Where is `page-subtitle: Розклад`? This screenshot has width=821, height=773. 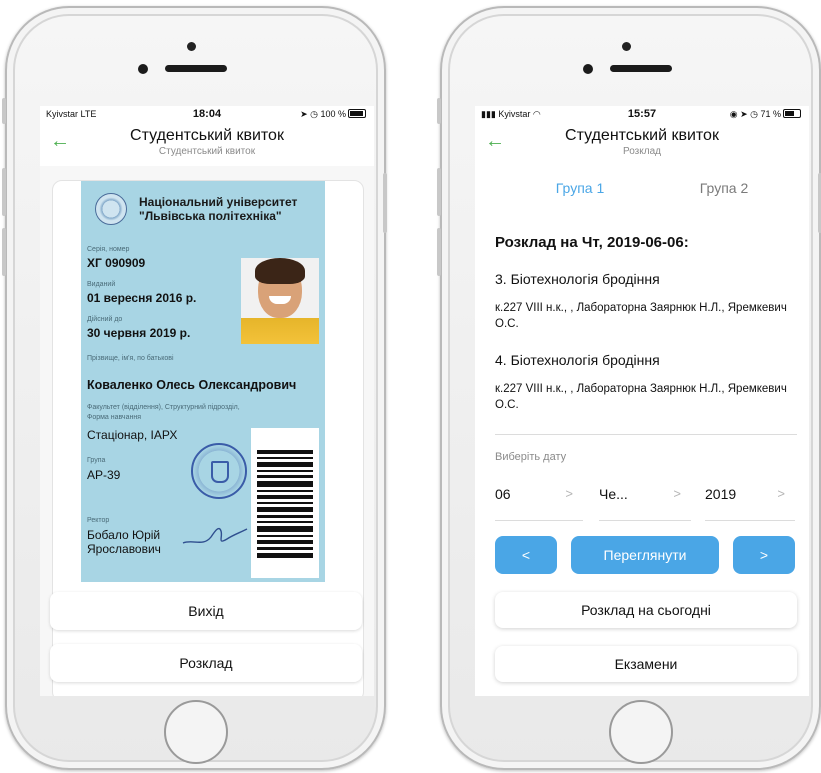
page-subtitle: Розклад is located at coordinates (642, 151).